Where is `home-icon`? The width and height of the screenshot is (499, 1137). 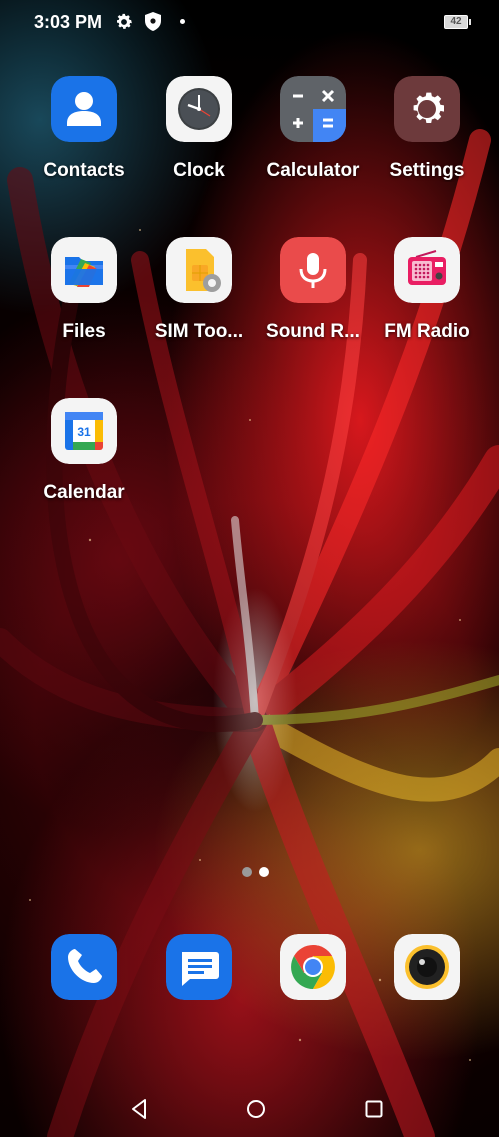 home-icon is located at coordinates (256, 1109).